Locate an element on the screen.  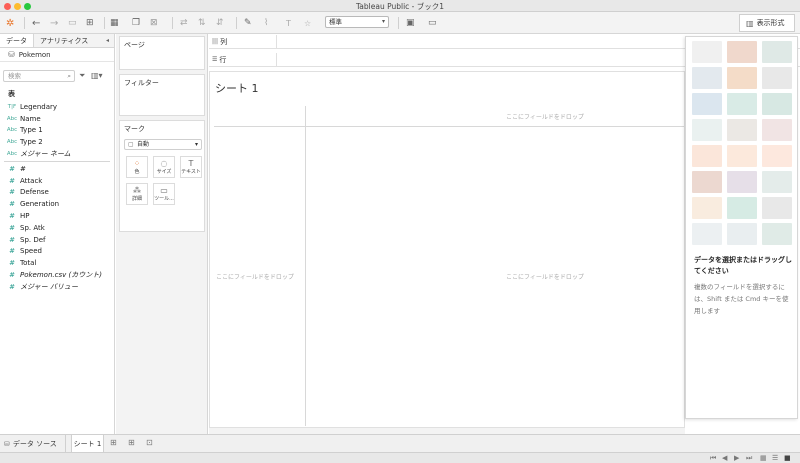
presentation-icon: ▭ is located at coordinates (432, 23).